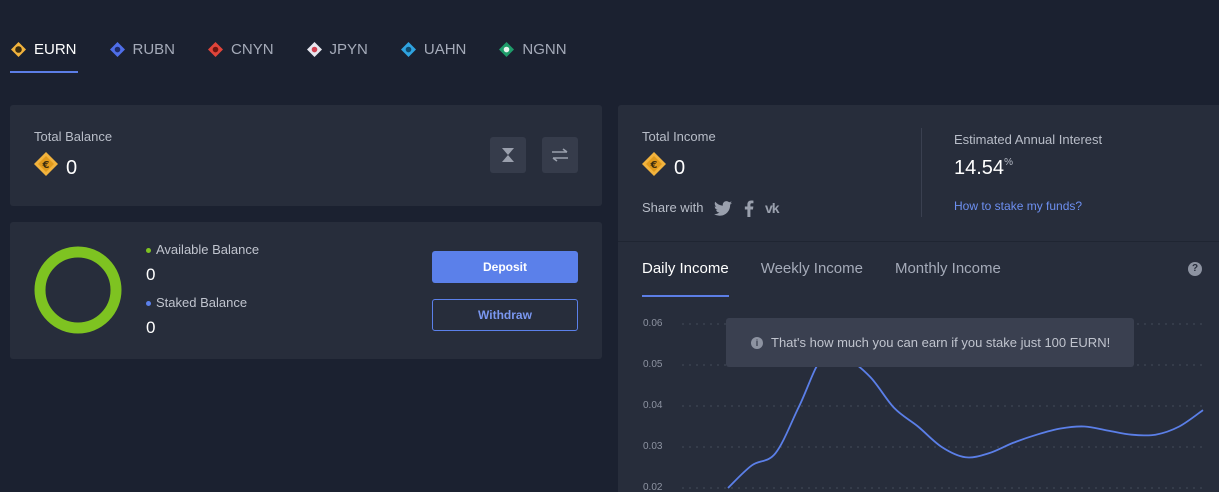 This screenshot has width=1219, height=492. What do you see at coordinates (208, 249) in the screenshot?
I see `available-balance-label: Available Balance` at bounding box center [208, 249].